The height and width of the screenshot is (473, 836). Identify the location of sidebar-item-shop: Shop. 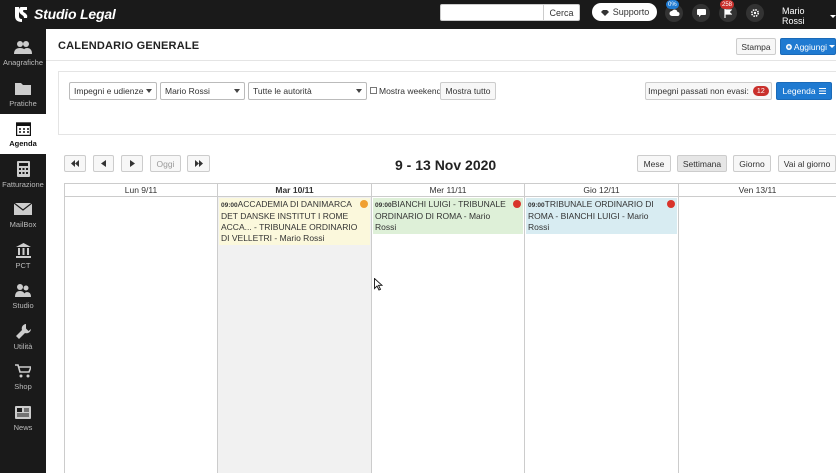
(23, 377).